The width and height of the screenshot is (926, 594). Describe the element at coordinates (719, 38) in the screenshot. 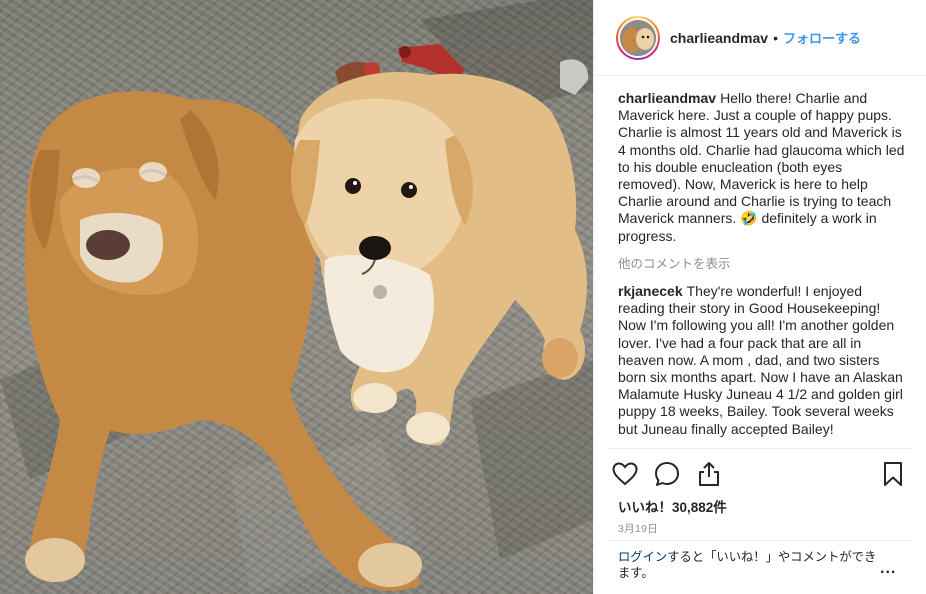

I see `post-username: charlieandmav` at that location.